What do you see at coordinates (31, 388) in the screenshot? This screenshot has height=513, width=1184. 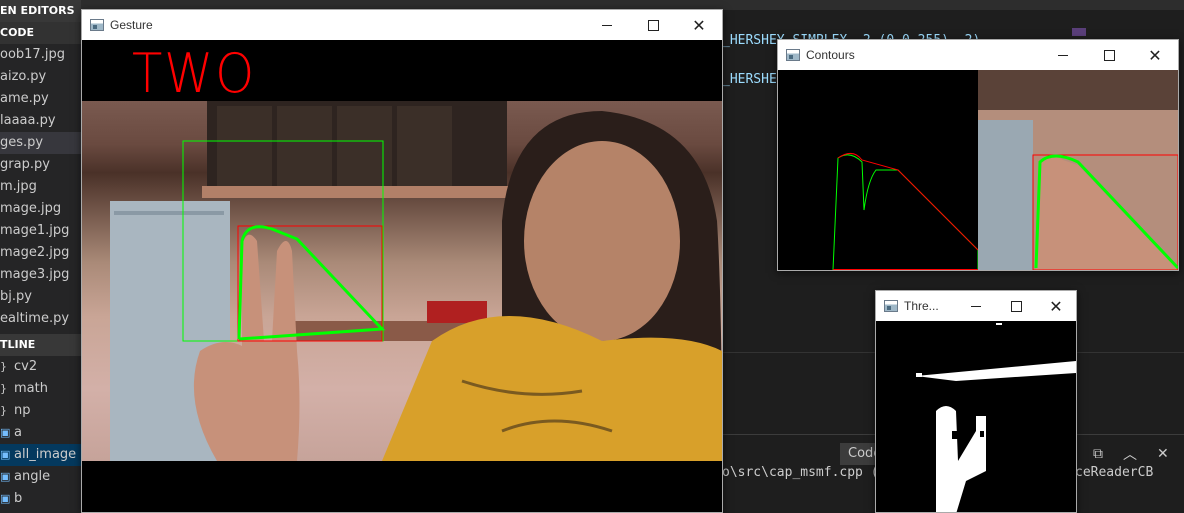 I see `outline-label: math` at bounding box center [31, 388].